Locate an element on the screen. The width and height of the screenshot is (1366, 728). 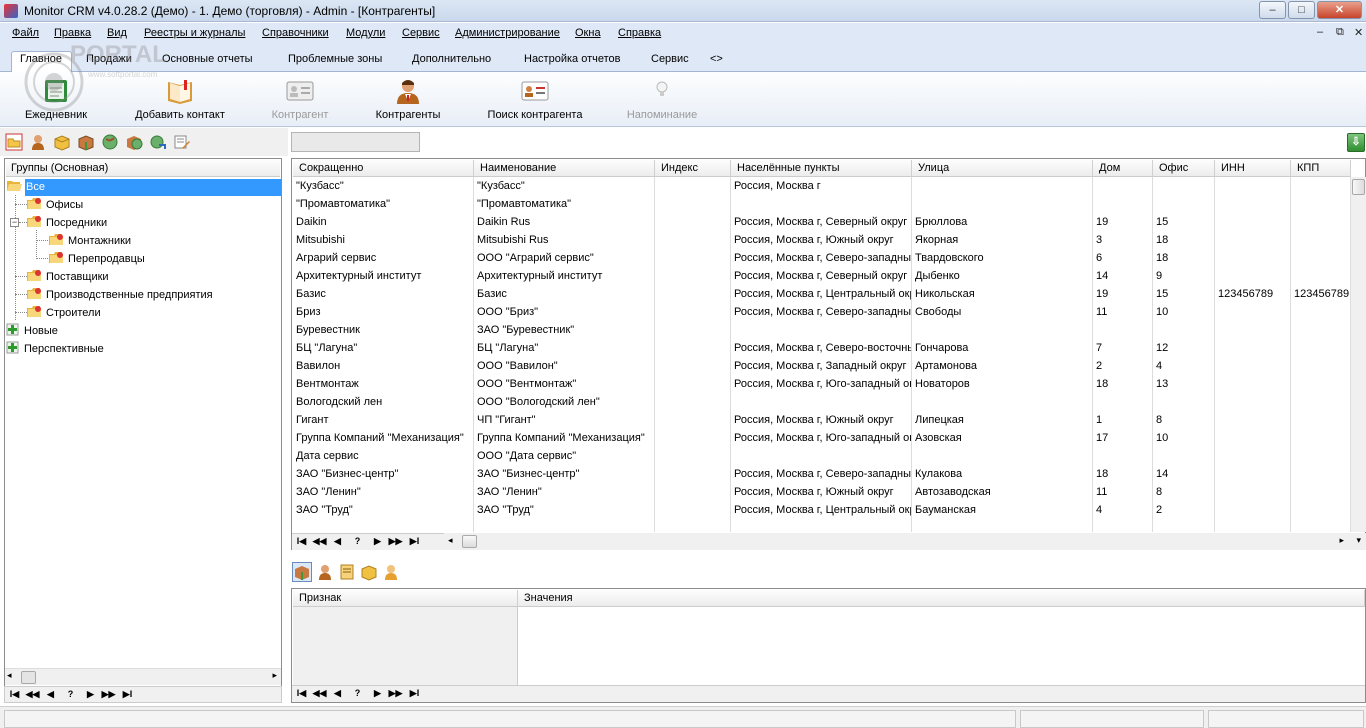
column-header-inn: ИНН is located at coordinates (1253, 168).